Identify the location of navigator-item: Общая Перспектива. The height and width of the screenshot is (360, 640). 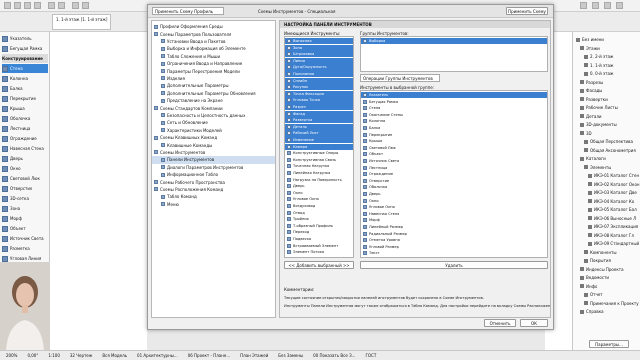
(608, 141).